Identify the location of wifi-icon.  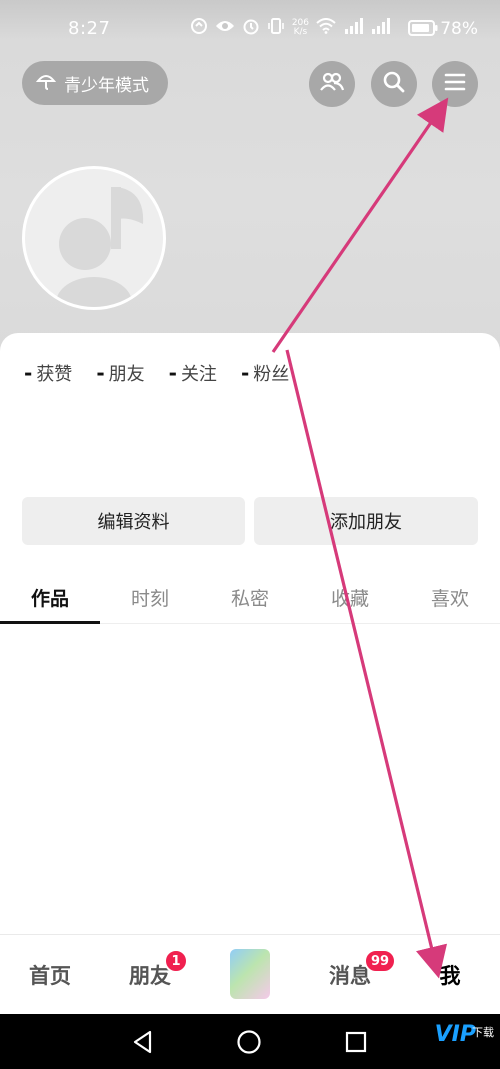
(326, 28).